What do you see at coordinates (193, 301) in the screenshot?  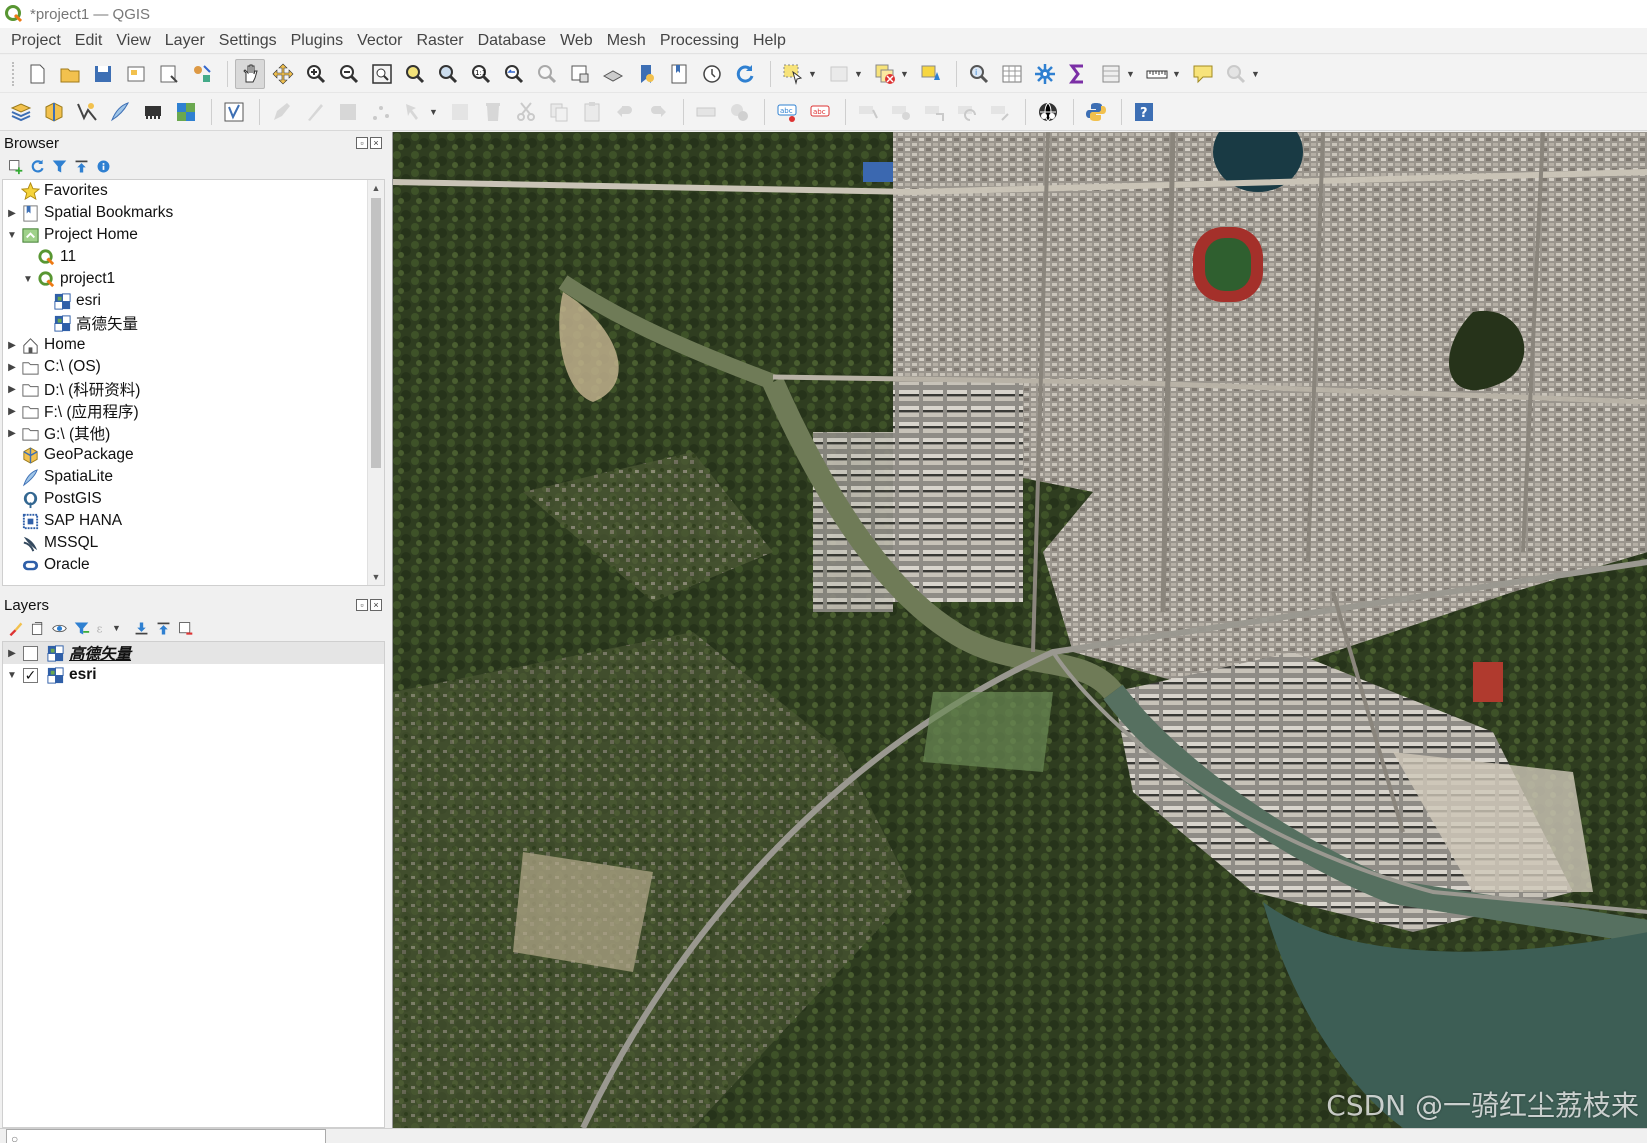 I see `browser-item: esri` at bounding box center [193, 301].